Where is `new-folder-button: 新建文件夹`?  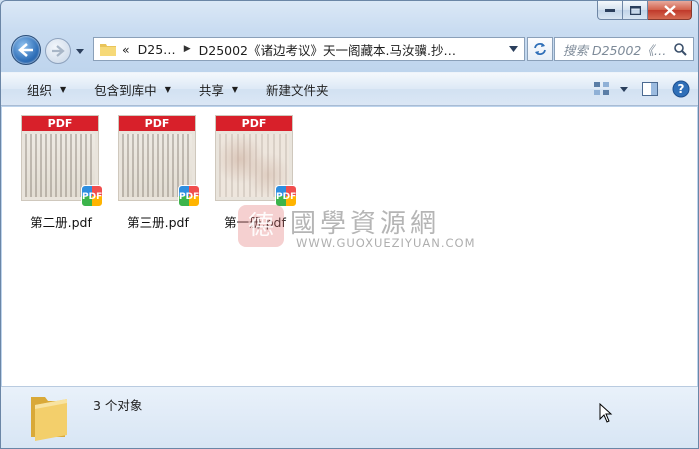 new-folder-button: 新建文件夹 is located at coordinates (297, 89).